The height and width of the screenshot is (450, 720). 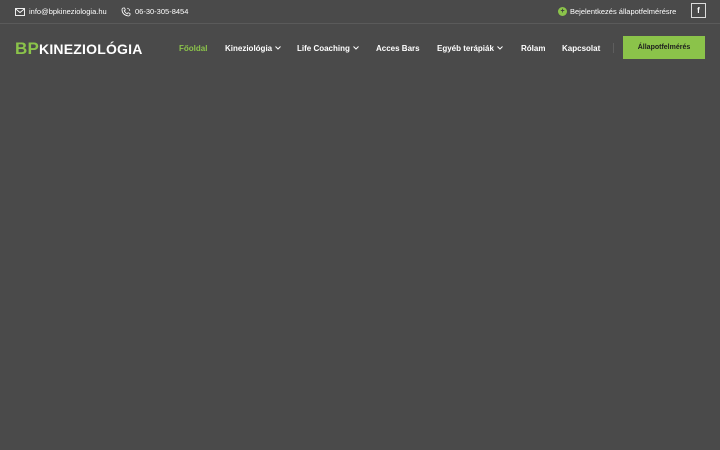 I want to click on assessment-button: Állapotfelmérés, so click(x=664, y=47).